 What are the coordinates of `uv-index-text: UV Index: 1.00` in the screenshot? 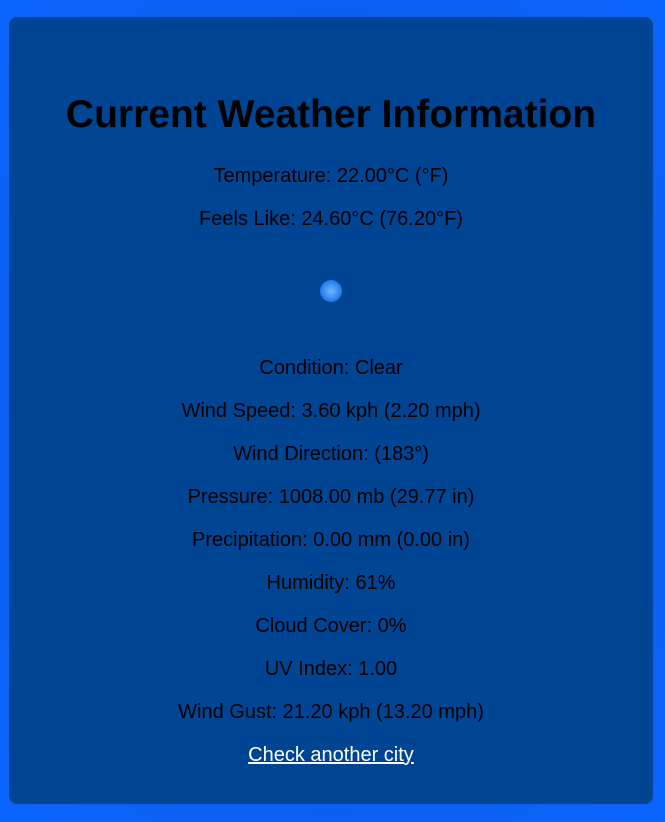 It's located at (331, 669).